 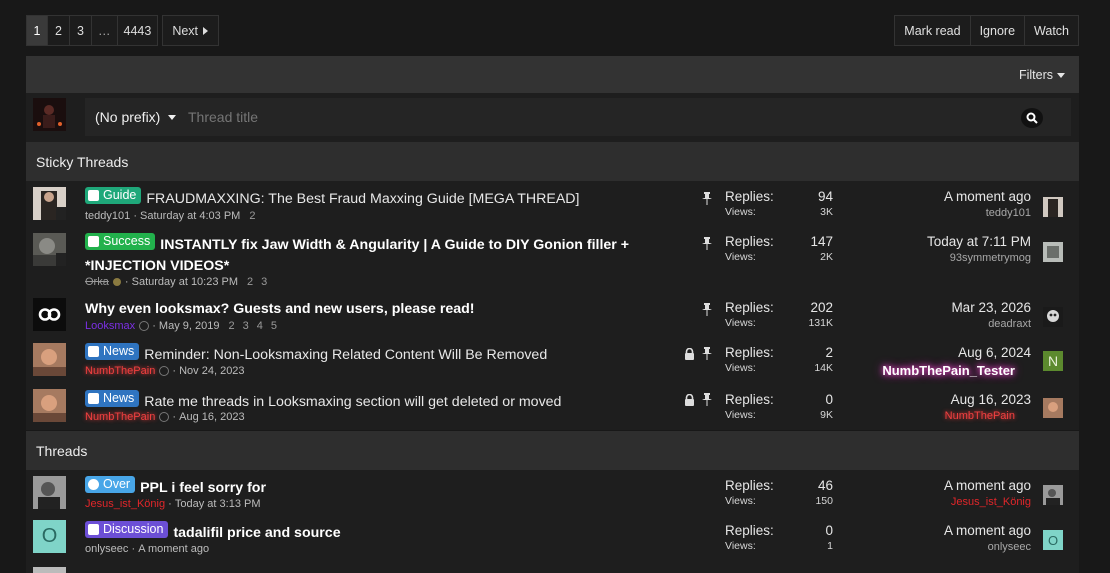 I want to click on last-post-user: NumbThePain_Tester, so click(x=948, y=370).